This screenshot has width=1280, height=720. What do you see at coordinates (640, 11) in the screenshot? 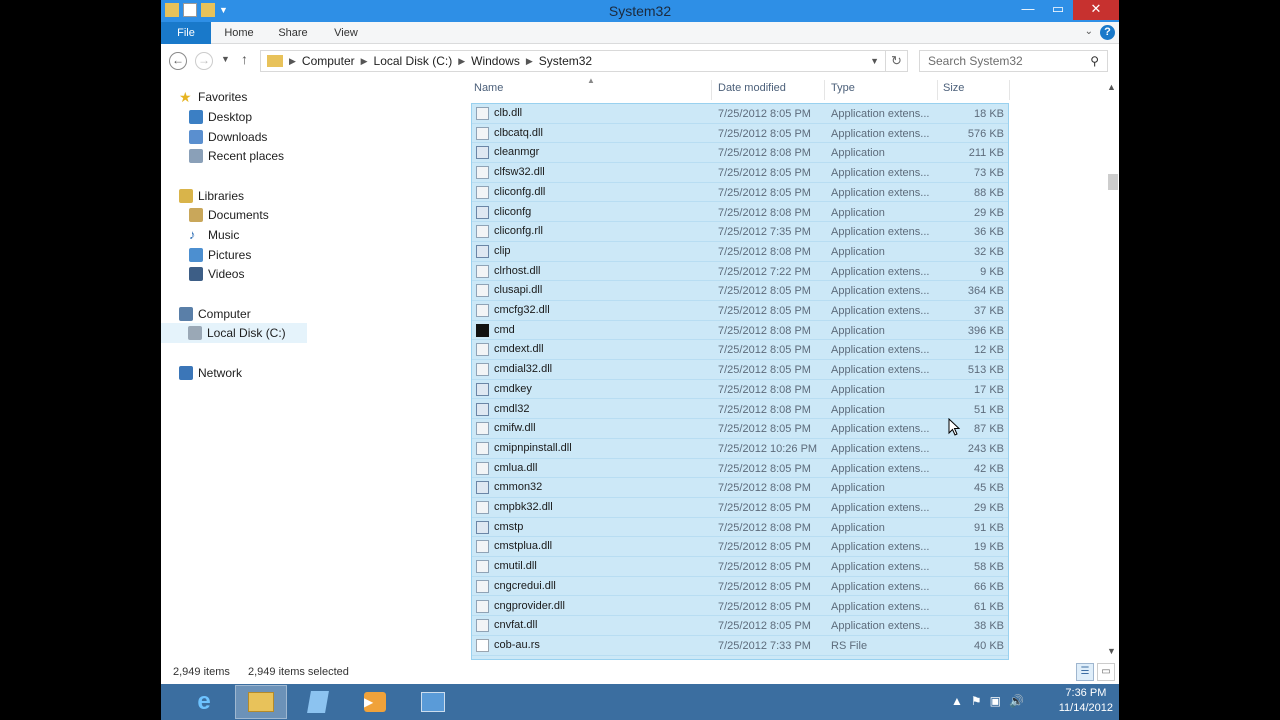
I see `title-bar: ▼ System32 — ▭ ✕` at bounding box center [640, 11].